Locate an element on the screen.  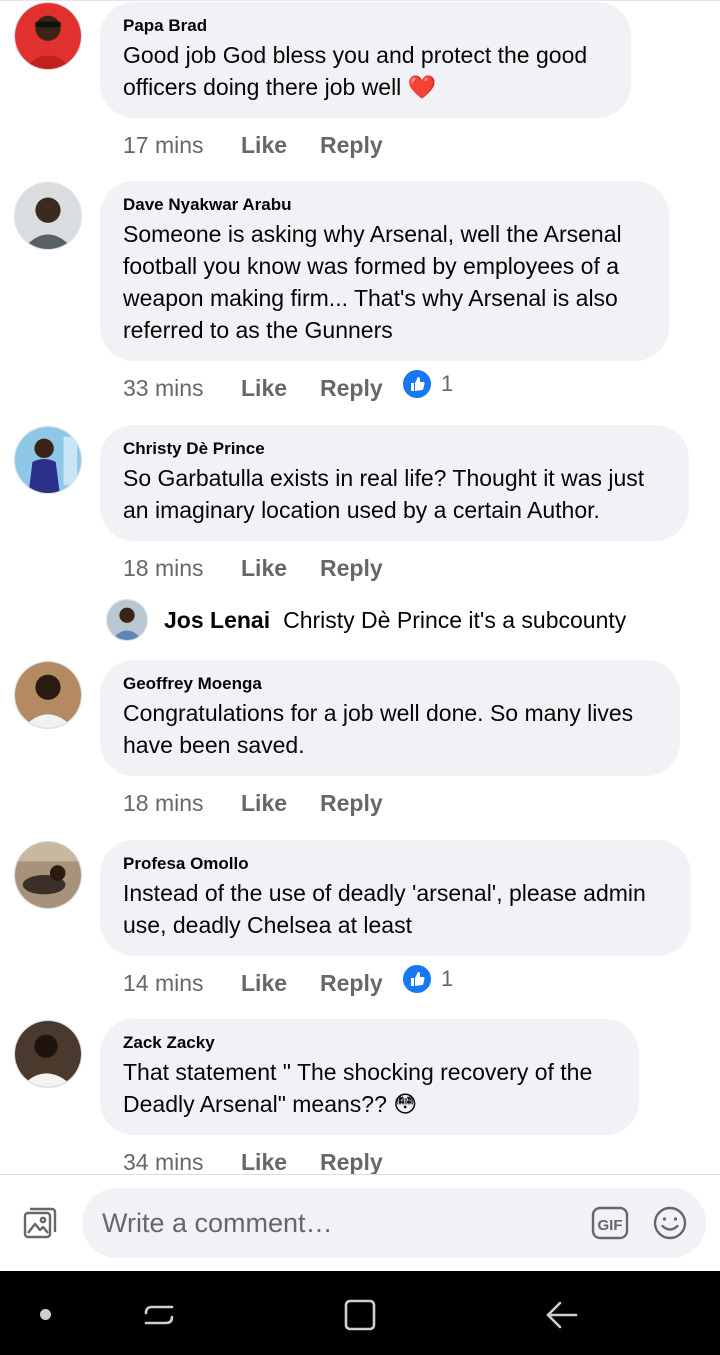
comment-author: Profesa Omollo is located at coordinates (395, 864).